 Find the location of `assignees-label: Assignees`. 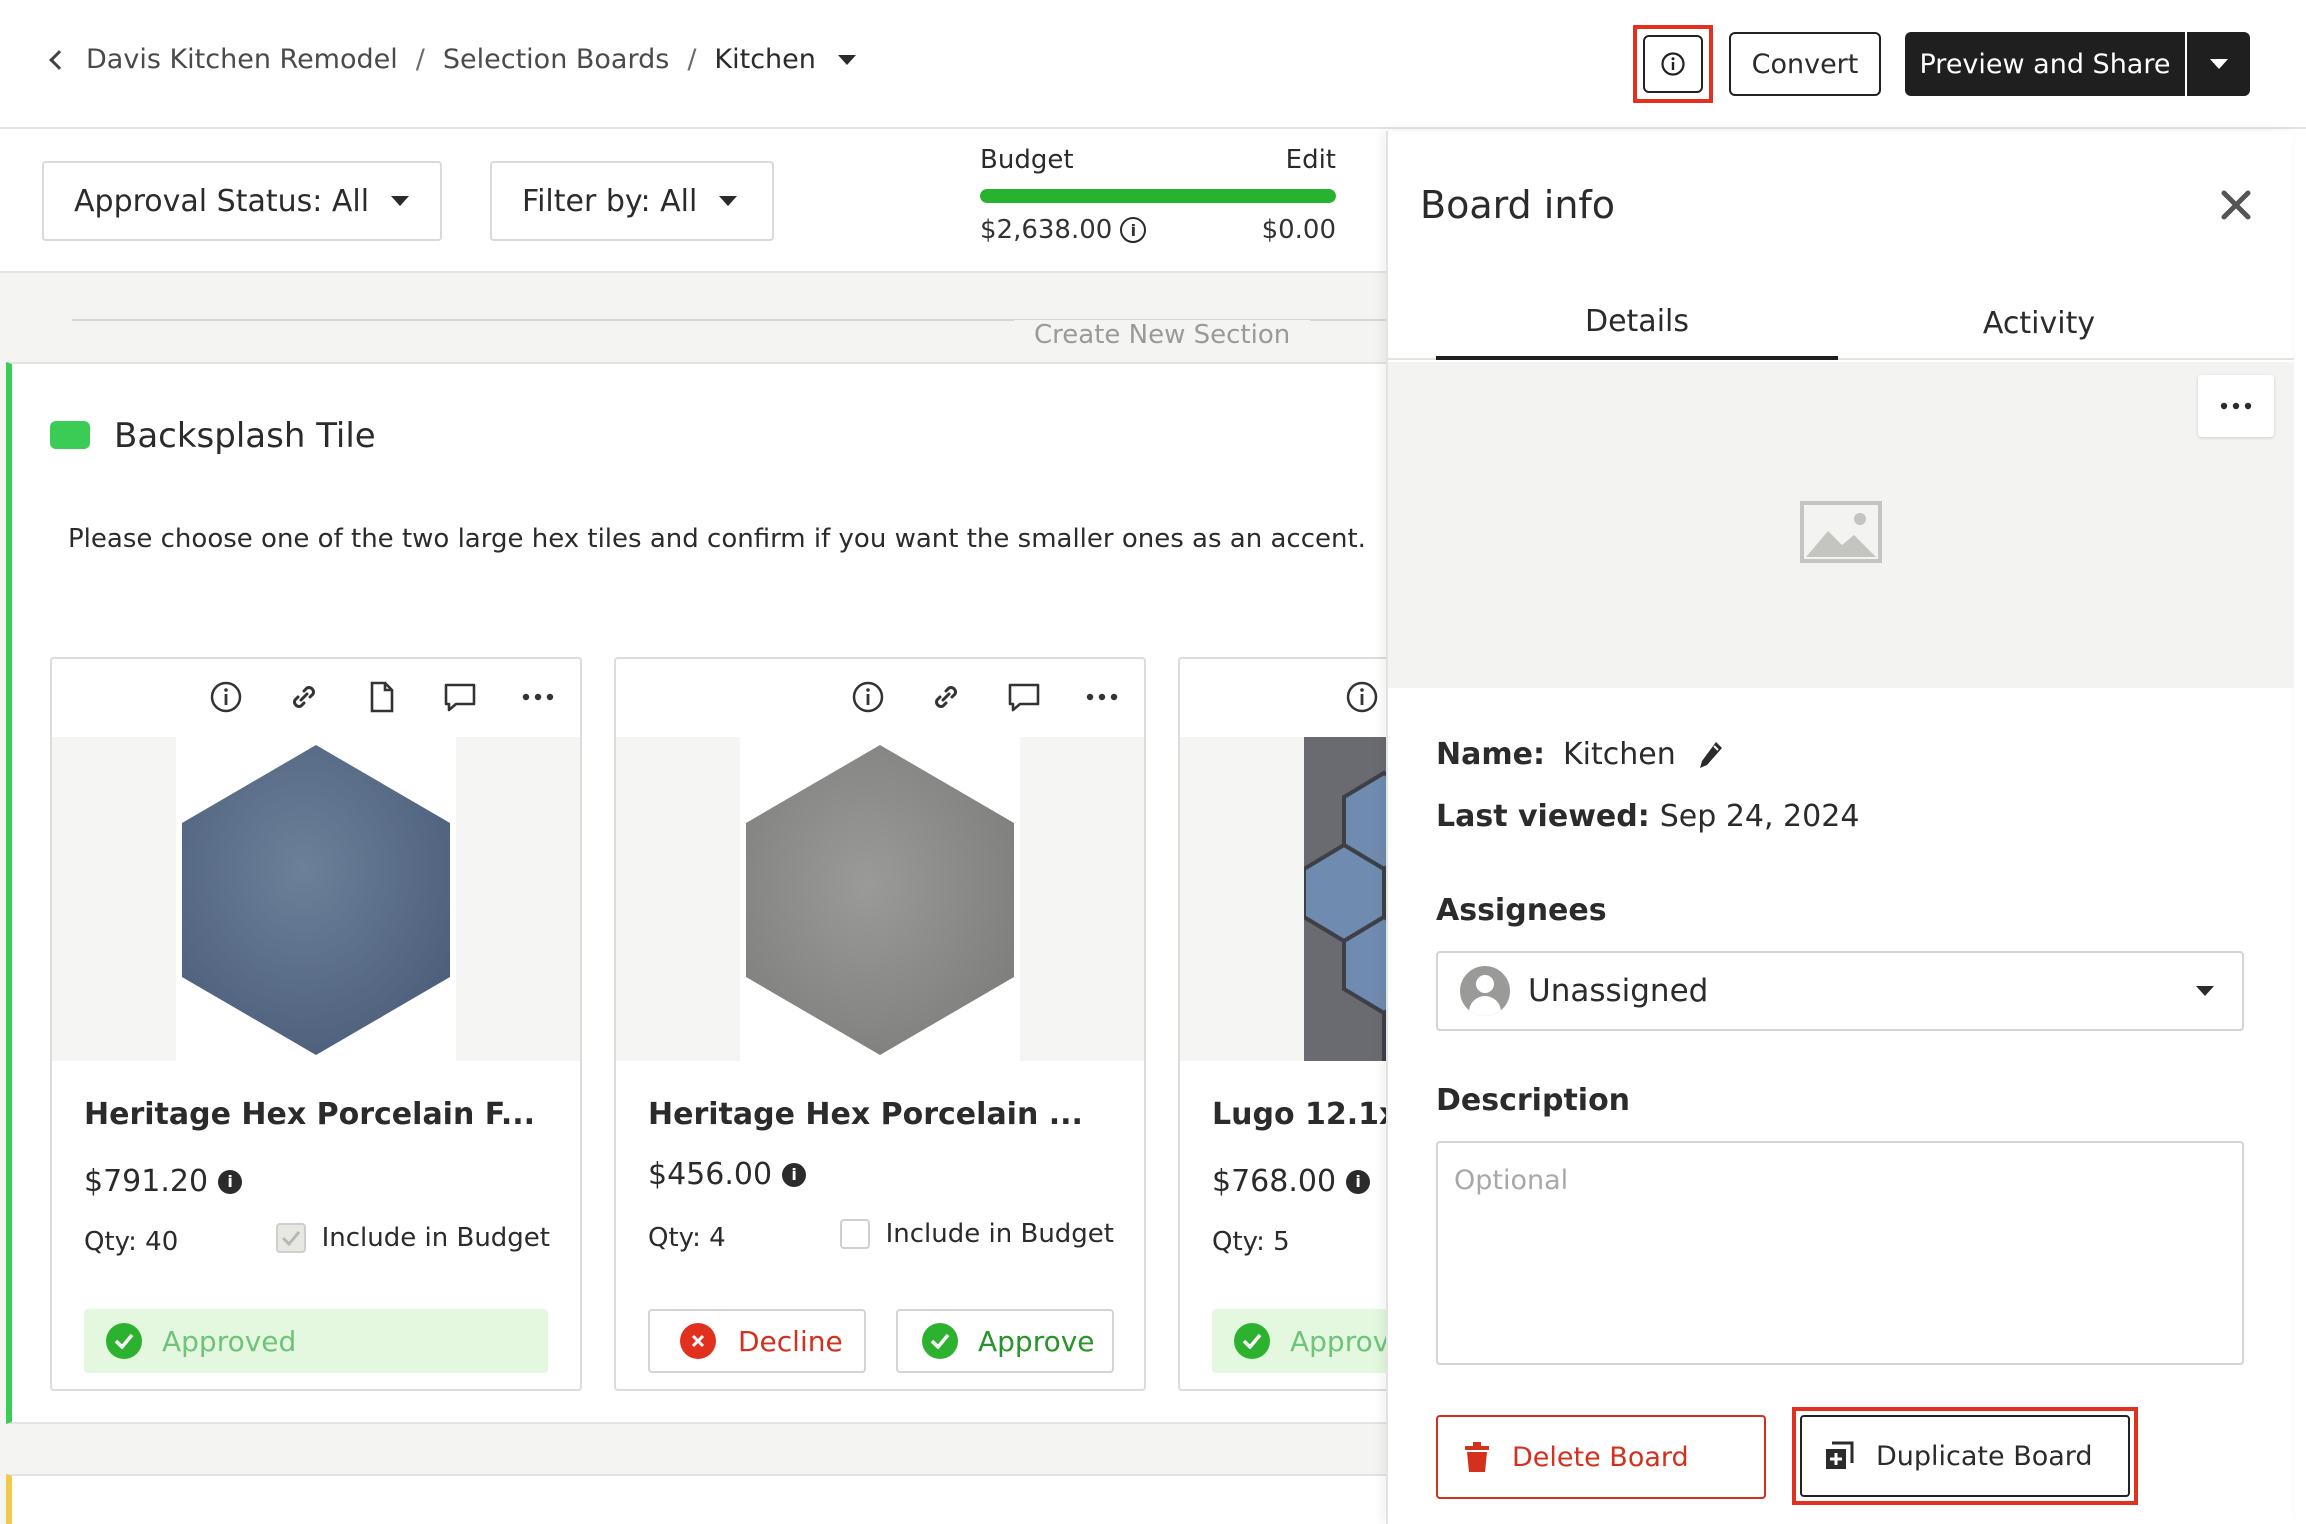

assignees-label: Assignees is located at coordinates (1521, 910).